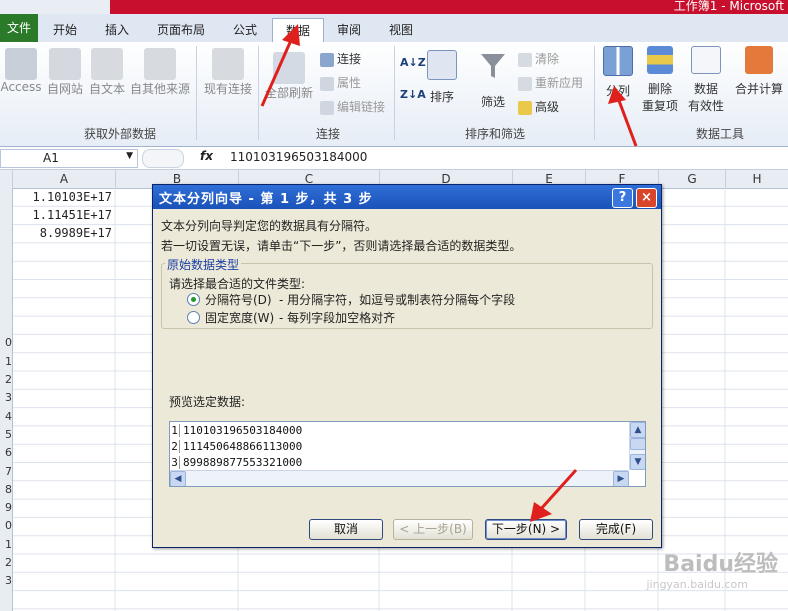  What do you see at coordinates (720, 564) in the screenshot?
I see `watermark-logo: Baidu经验` at bounding box center [720, 564].